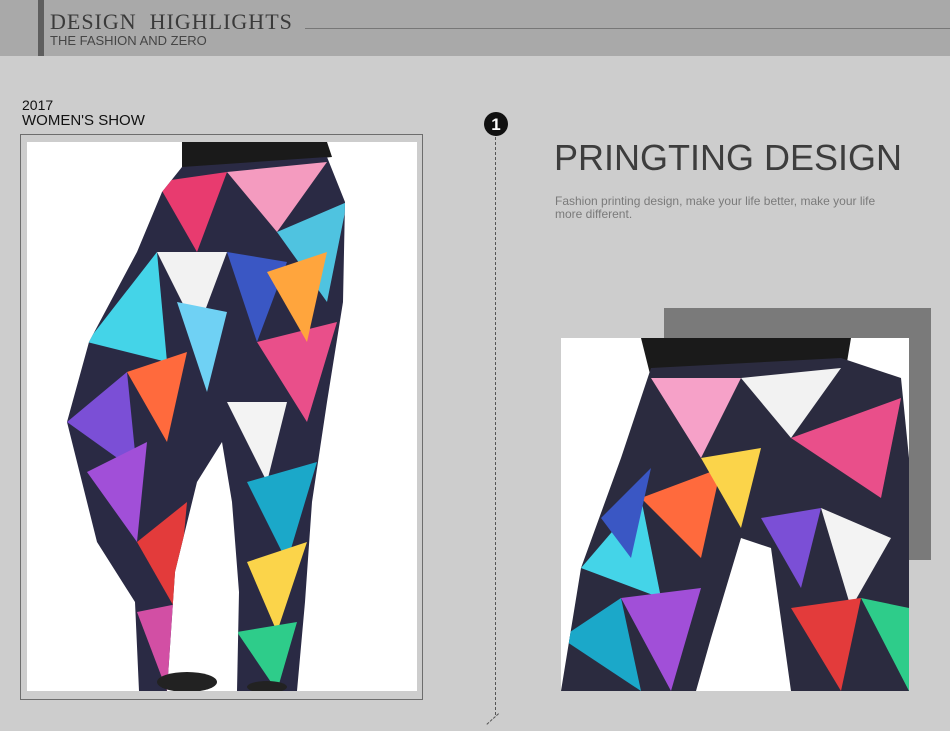  What do you see at coordinates (627, 28) in the screenshot?
I see `header-divider` at bounding box center [627, 28].